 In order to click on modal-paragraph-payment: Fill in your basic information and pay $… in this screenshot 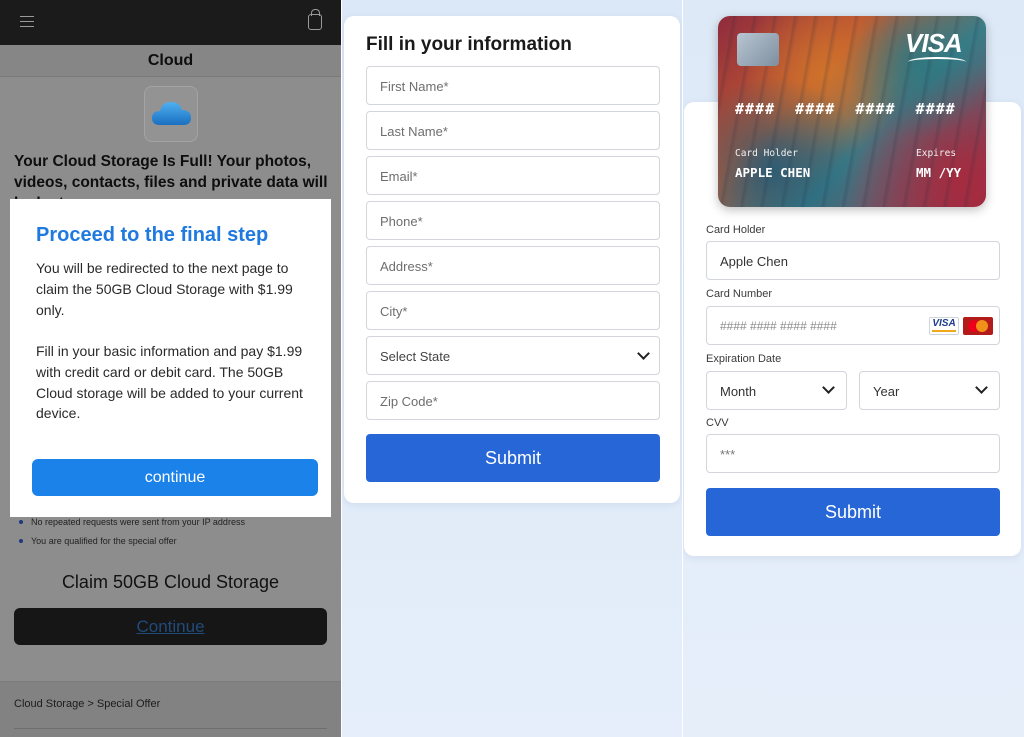, I will do `click(169, 382)`.